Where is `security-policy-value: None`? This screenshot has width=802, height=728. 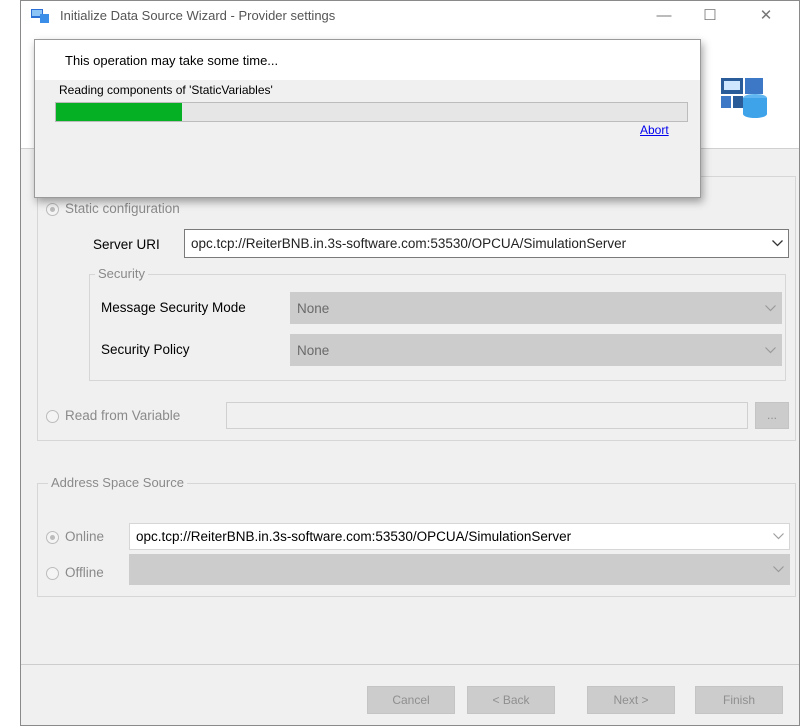 security-policy-value: None is located at coordinates (313, 350).